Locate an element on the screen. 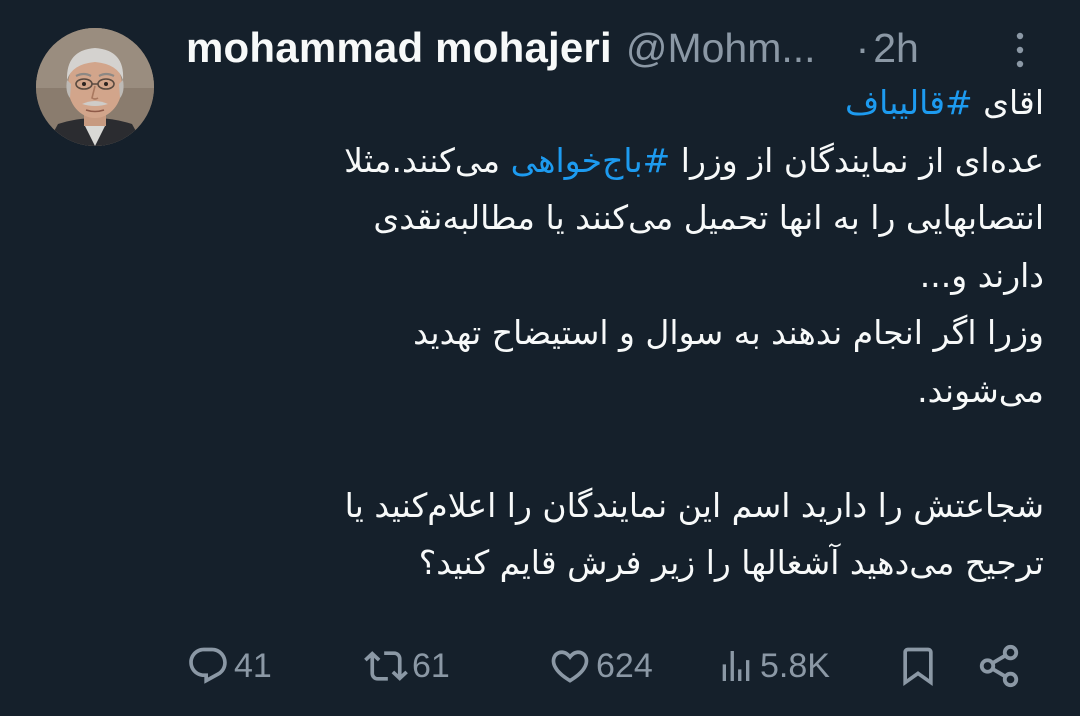 This screenshot has width=1080, height=716. tweet-actions: 41 61 624 5.8K is located at coordinates (616, 666).